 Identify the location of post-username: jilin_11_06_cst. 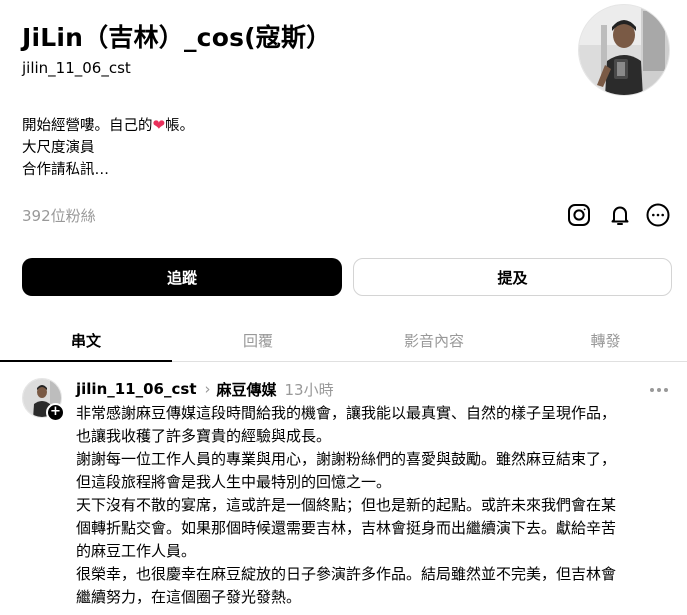
(136, 389).